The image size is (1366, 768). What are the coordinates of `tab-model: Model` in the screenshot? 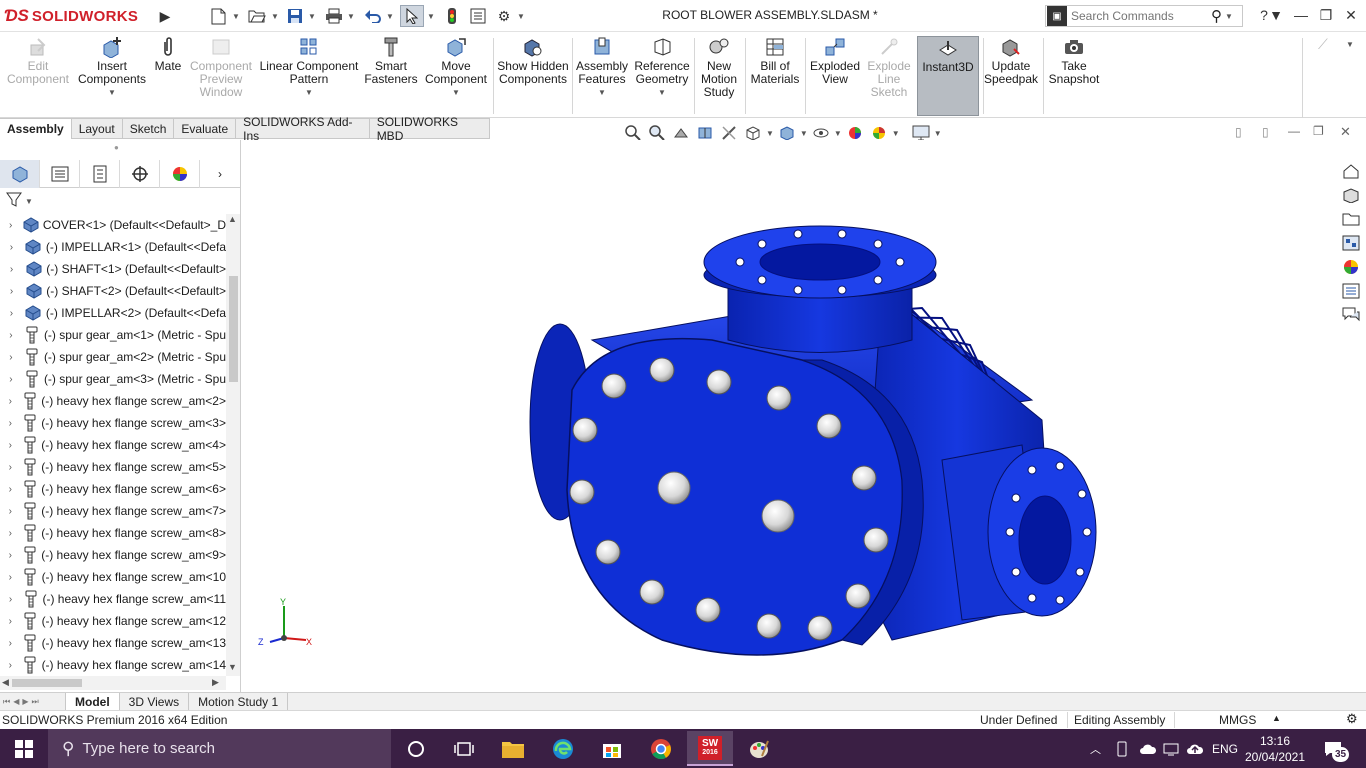 It's located at (93, 701).